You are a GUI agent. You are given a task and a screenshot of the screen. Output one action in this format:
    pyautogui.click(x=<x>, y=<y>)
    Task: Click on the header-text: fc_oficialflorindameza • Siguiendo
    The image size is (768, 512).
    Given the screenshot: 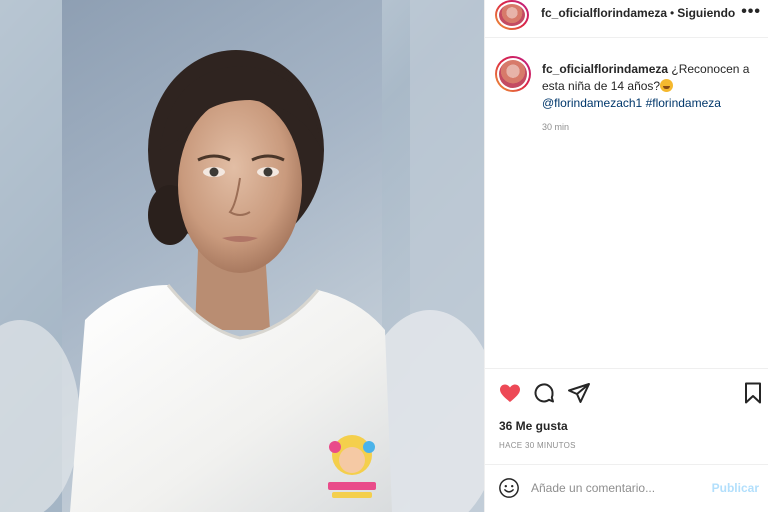 What is the action you would take?
    pyautogui.click(x=638, y=13)
    